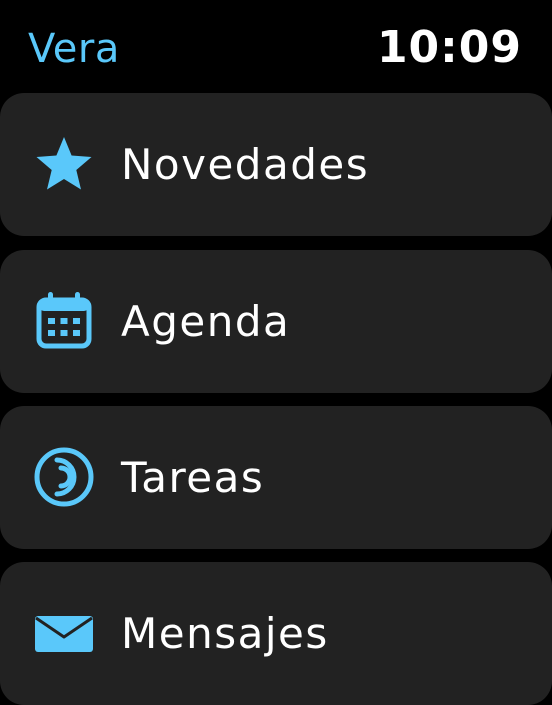 This screenshot has height=705, width=552. Describe the element at coordinates (64, 164) in the screenshot. I see `star-icon` at that location.